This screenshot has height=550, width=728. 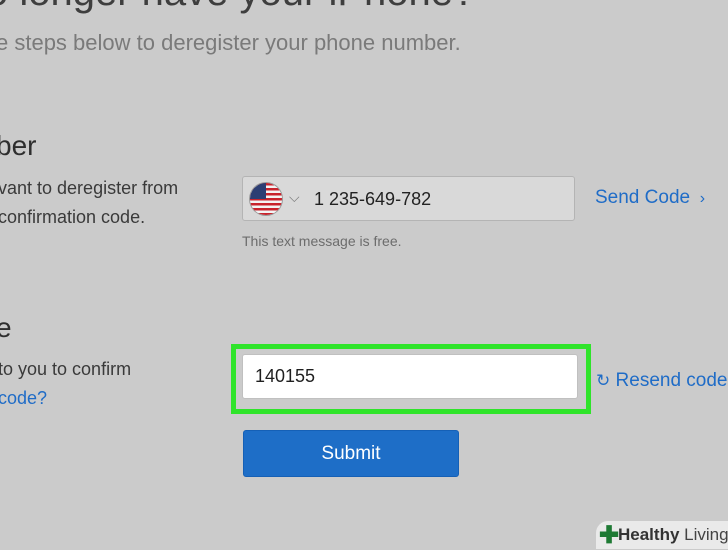 I want to click on code-description-line1: to you to confirm, so click(x=66, y=369).